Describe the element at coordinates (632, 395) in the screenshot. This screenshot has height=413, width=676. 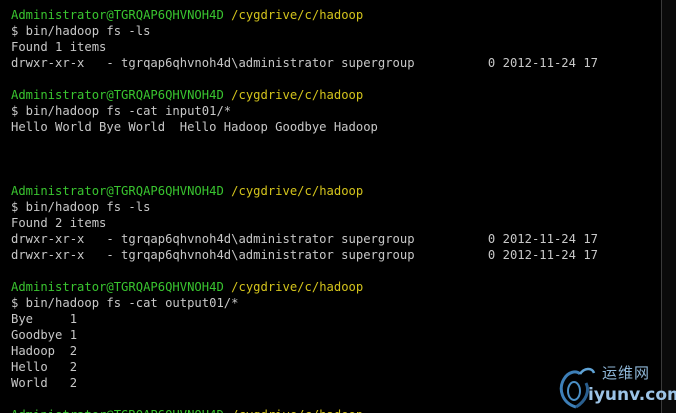
I see `watermark-bottom-text: iyunv.com` at that location.